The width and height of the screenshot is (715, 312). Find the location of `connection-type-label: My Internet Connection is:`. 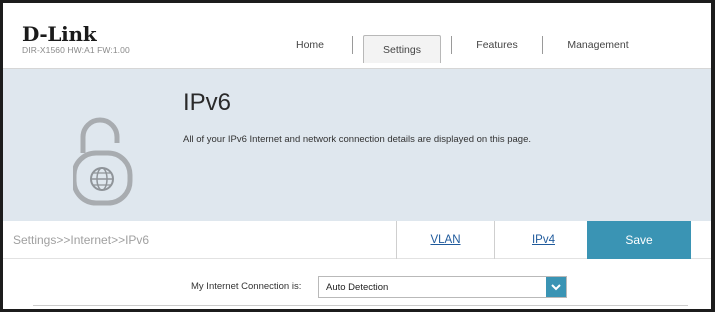

connection-type-label: My Internet Connection is: is located at coordinates (246, 286).